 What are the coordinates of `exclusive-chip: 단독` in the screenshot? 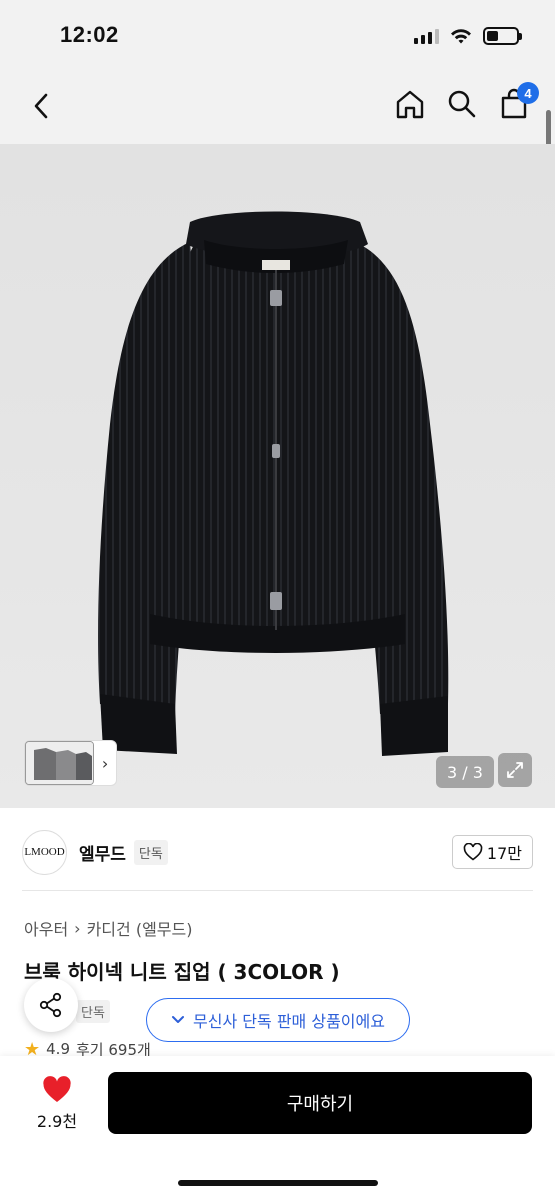 It's located at (93, 1011).